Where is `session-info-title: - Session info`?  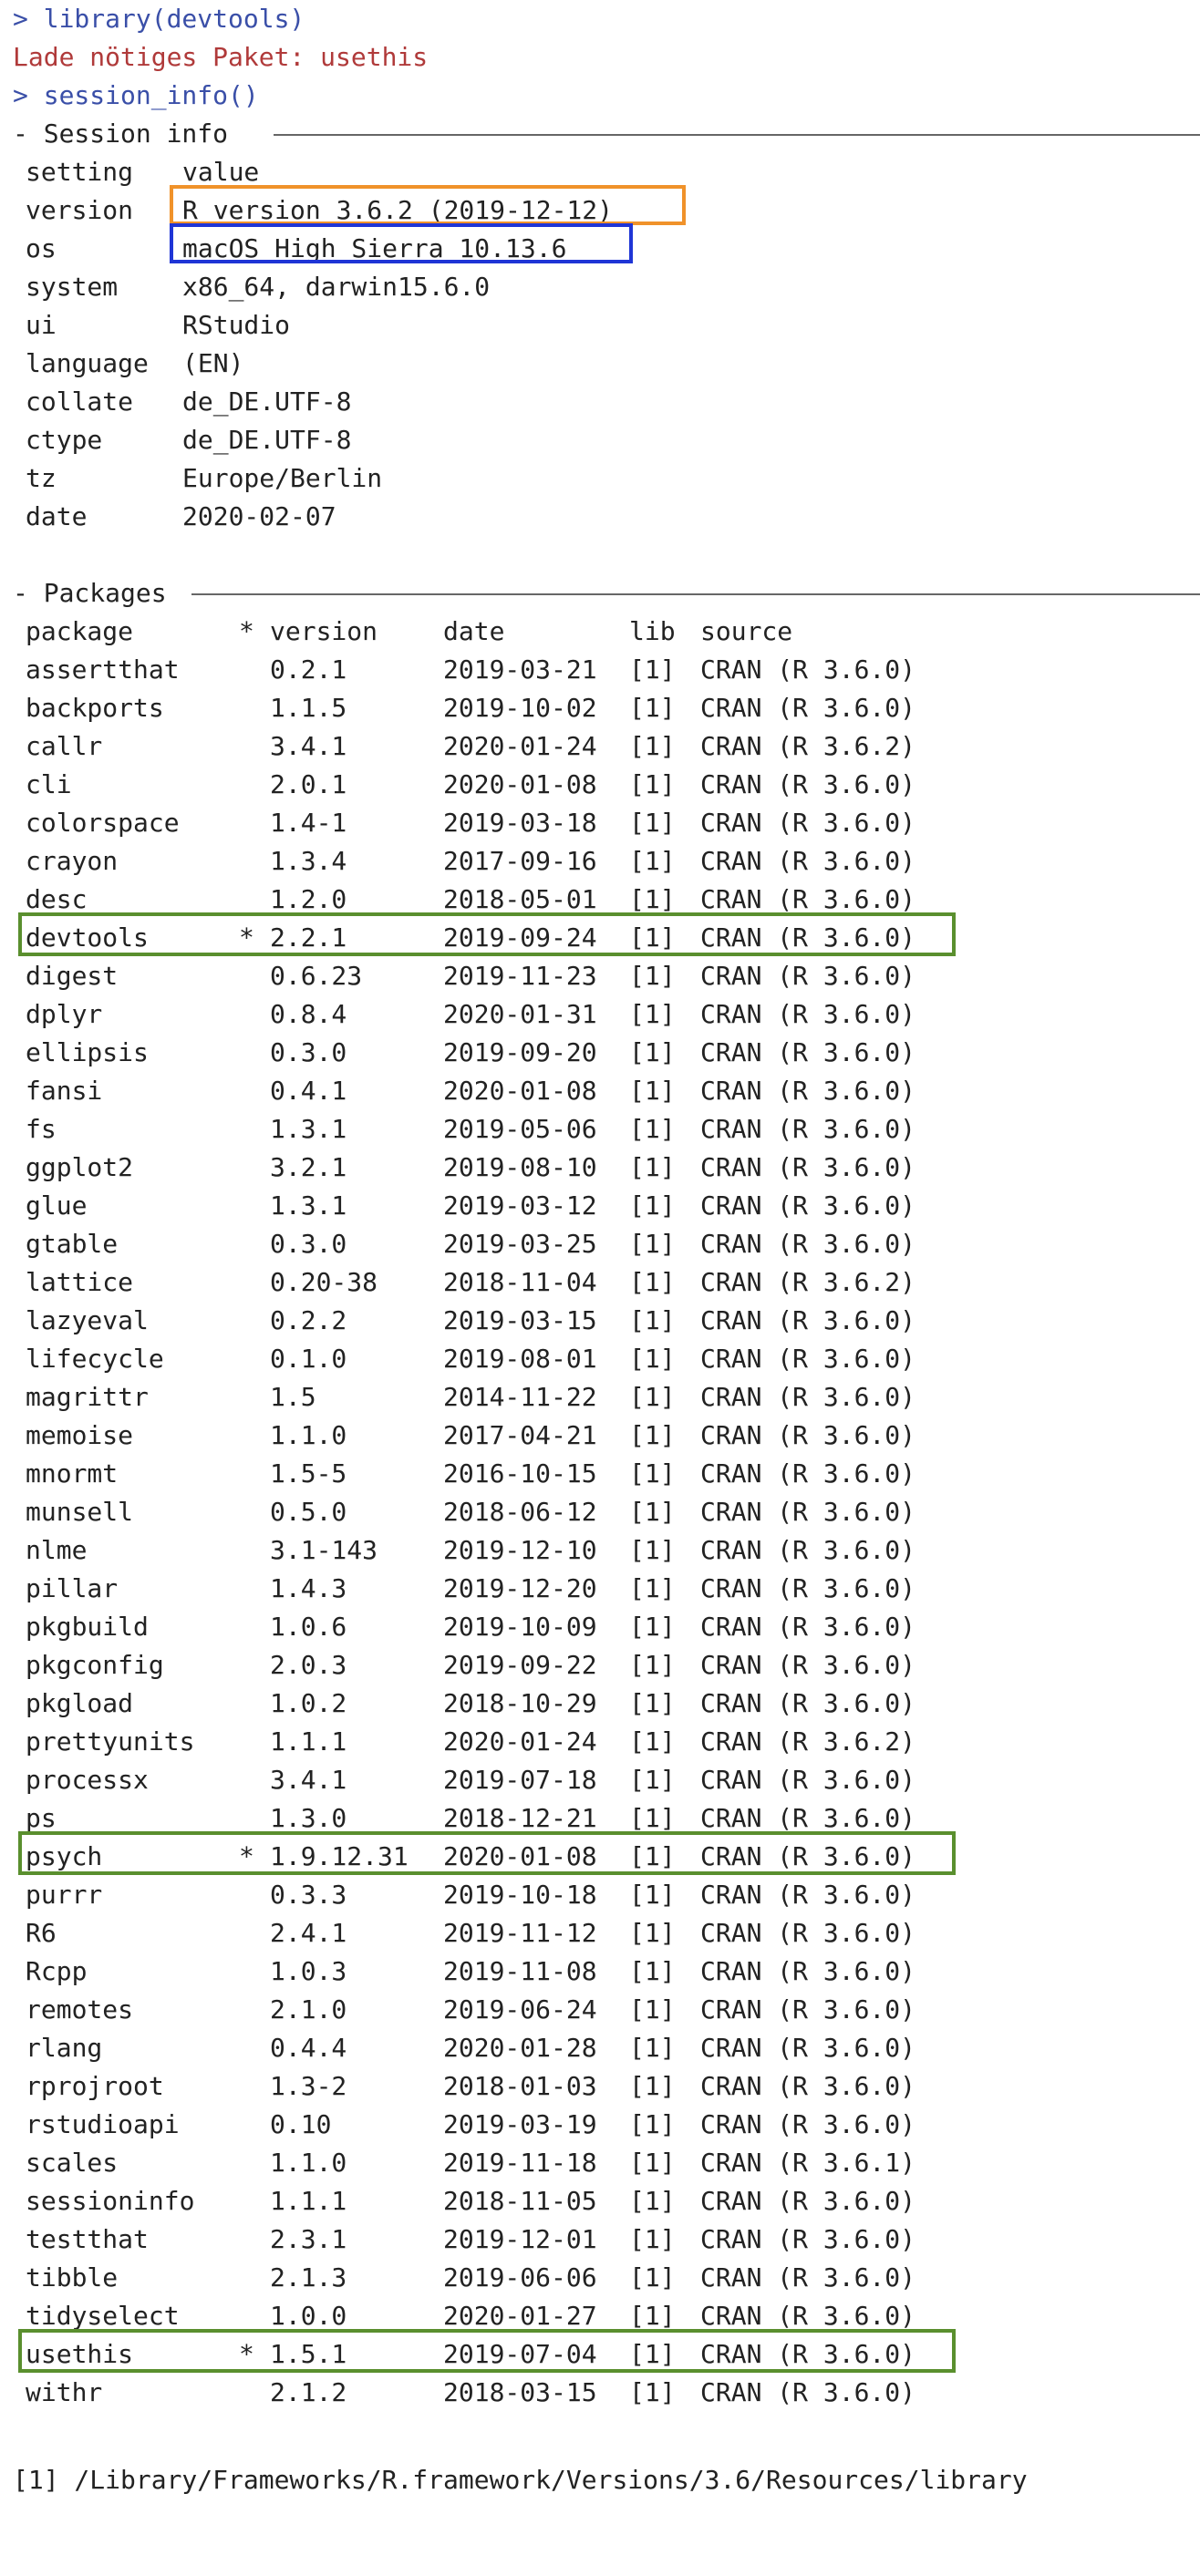
session-info-title: - Session info is located at coordinates (600, 134).